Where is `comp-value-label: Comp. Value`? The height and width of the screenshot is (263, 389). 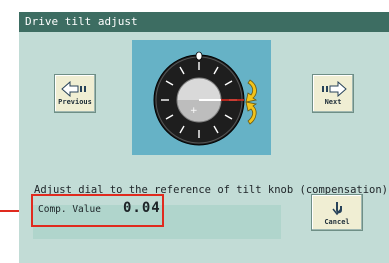
comp-value-label: Comp. Value is located at coordinates (69, 209).